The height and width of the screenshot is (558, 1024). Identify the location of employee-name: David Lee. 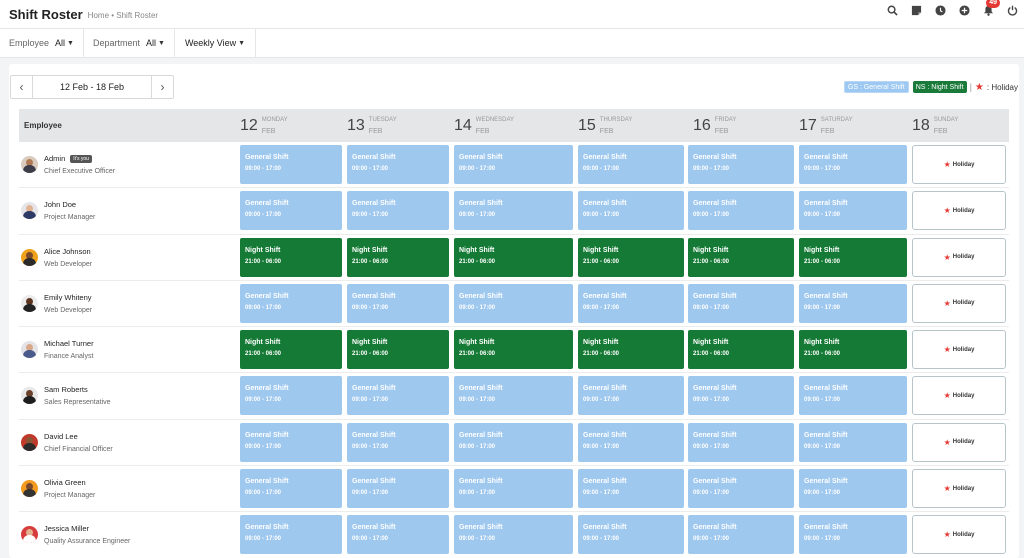
(61, 436).